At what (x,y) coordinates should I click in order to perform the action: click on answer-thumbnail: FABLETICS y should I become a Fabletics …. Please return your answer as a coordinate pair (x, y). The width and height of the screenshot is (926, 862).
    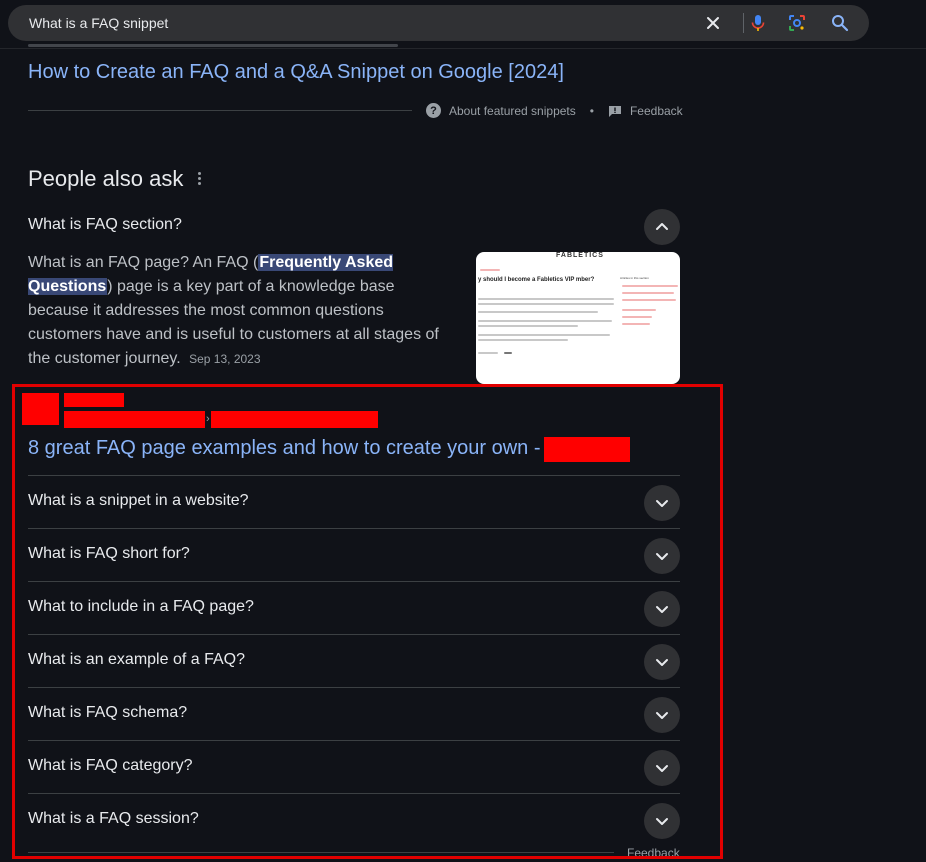
    Looking at the image, I should click on (578, 318).